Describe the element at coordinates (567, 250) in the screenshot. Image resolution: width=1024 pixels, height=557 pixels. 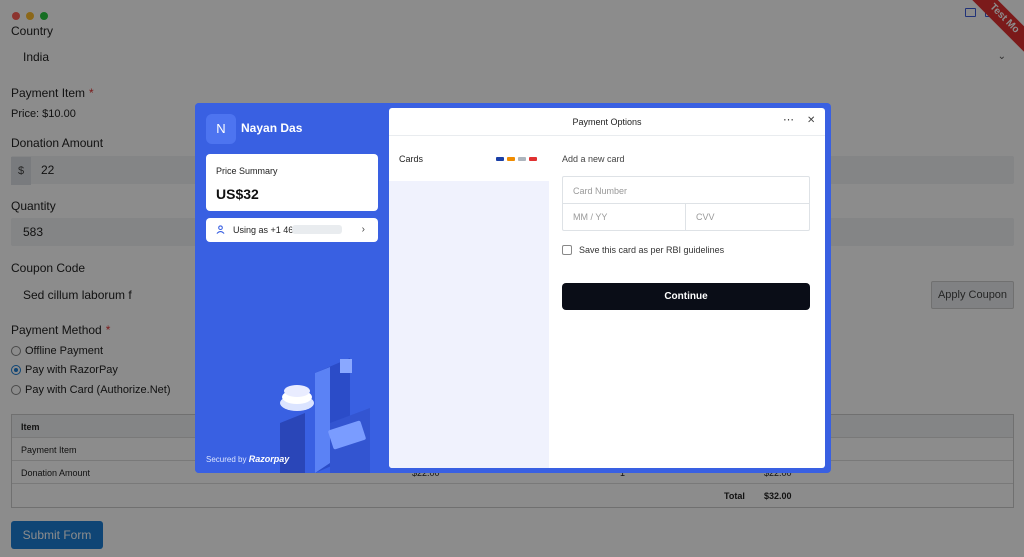
I see `save-card-checkbox` at that location.